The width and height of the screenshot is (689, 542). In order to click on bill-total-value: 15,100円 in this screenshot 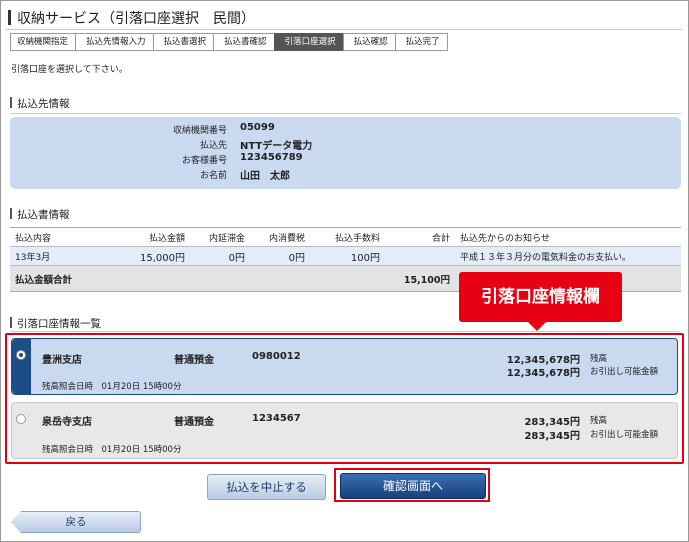, I will do `click(420, 278)`.